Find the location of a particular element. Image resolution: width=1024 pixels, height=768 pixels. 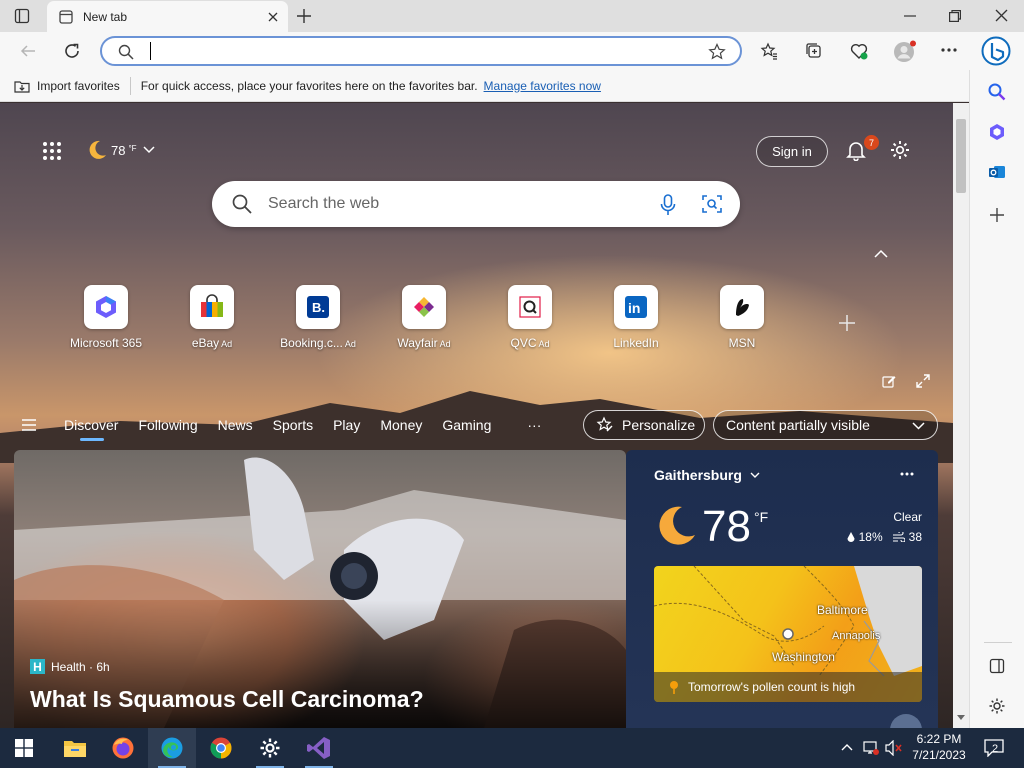

address-input is located at coordinates (416, 51).